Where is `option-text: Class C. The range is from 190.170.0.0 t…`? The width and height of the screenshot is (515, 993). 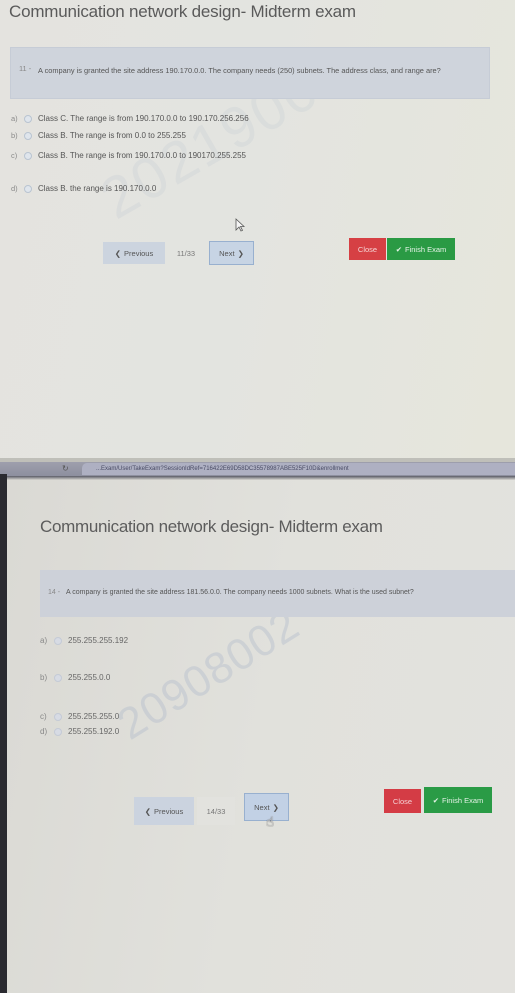
option-text: Class C. The range is from 190.170.0.0 t… is located at coordinates (143, 118).